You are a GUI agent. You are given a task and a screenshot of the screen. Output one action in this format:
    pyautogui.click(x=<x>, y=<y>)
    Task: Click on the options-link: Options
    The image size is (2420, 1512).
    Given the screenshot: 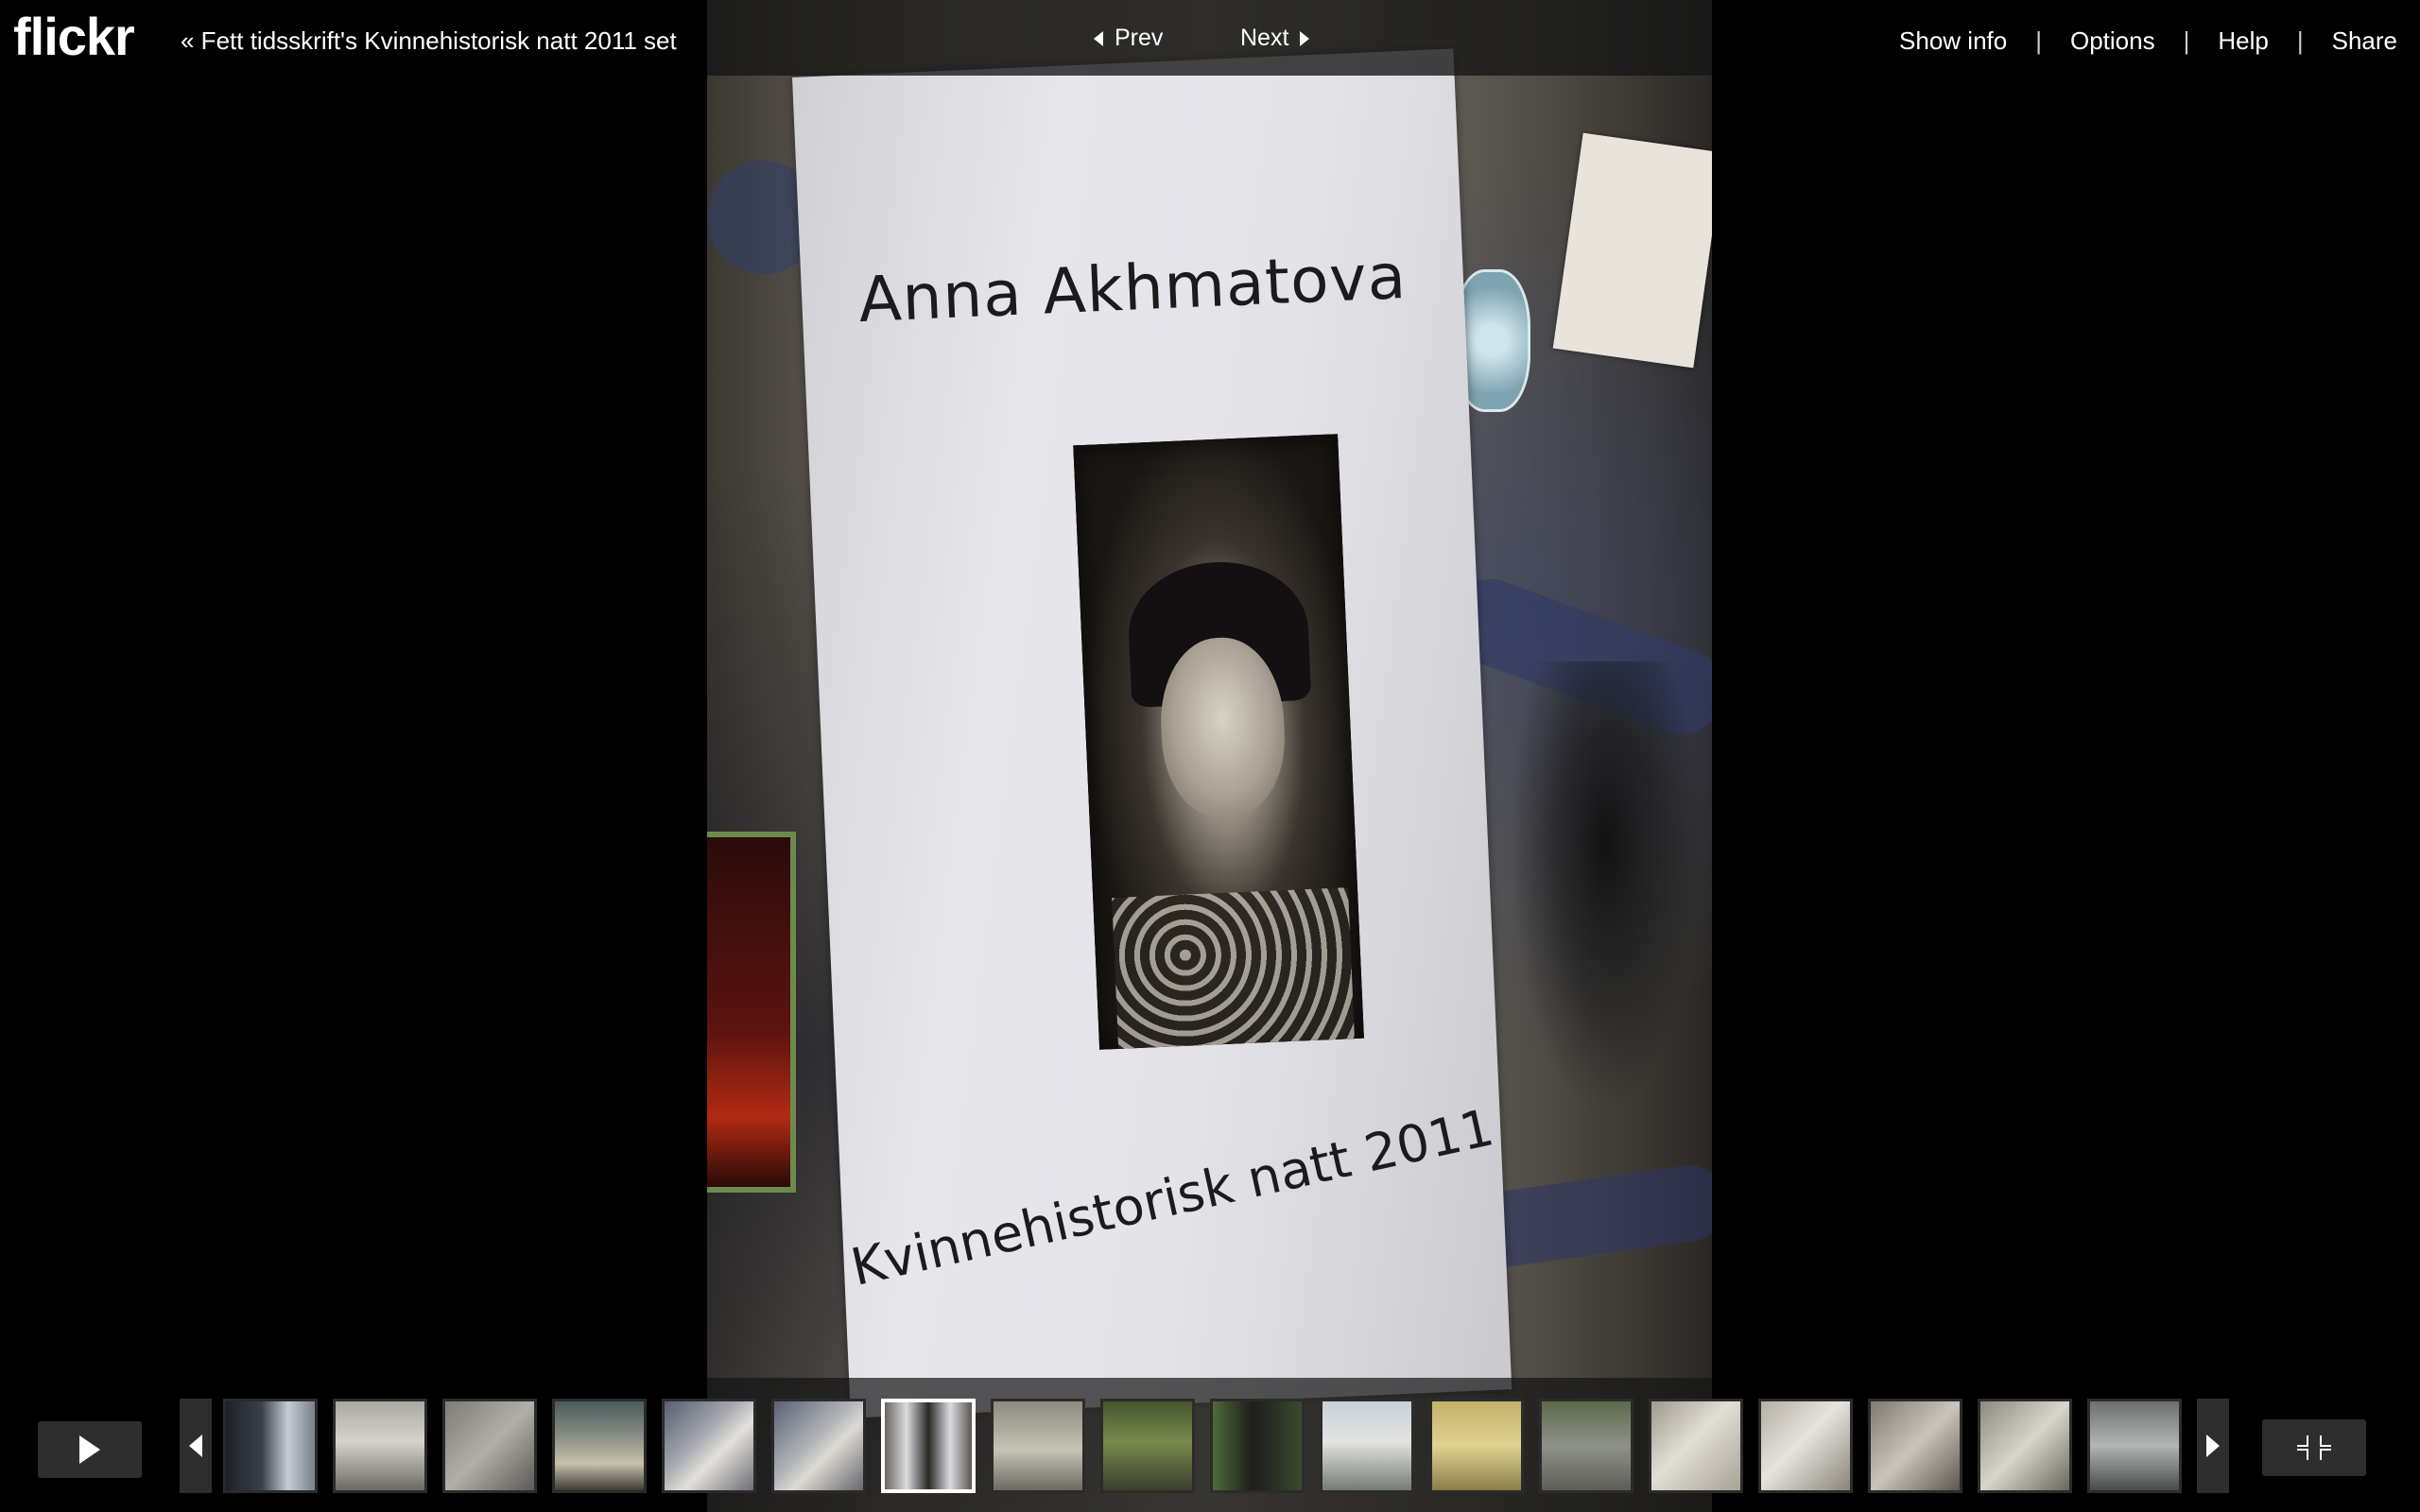 What is the action you would take?
    pyautogui.click(x=2112, y=41)
    